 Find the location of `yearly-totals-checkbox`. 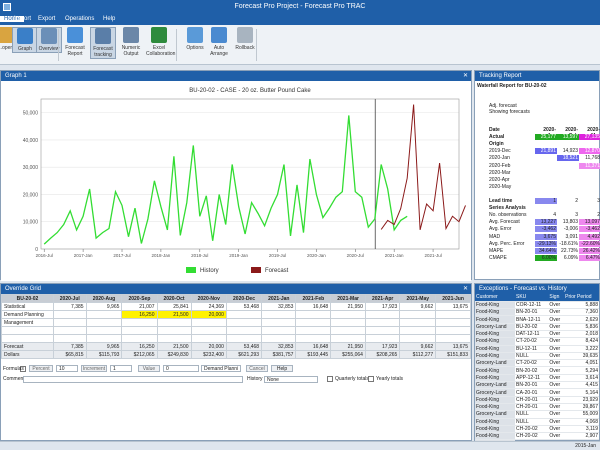

yearly-totals-checkbox is located at coordinates (371, 379).